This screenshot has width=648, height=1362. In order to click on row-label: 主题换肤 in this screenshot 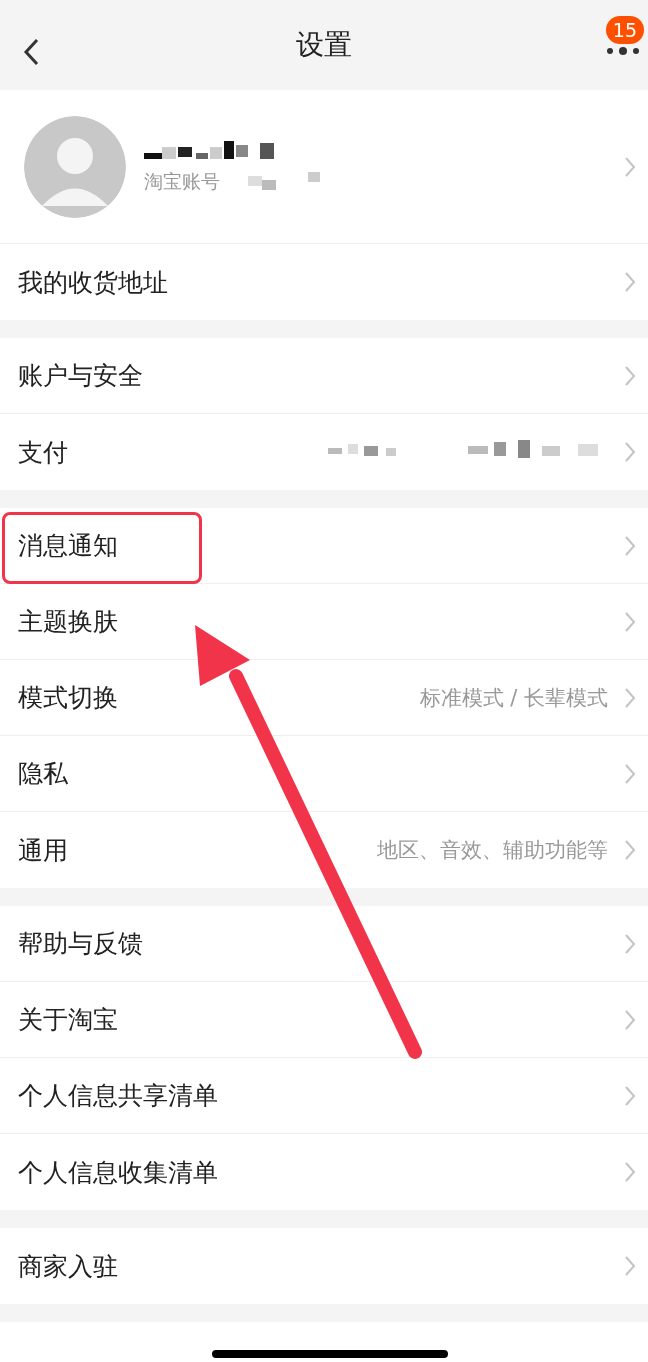, I will do `click(68, 622)`.